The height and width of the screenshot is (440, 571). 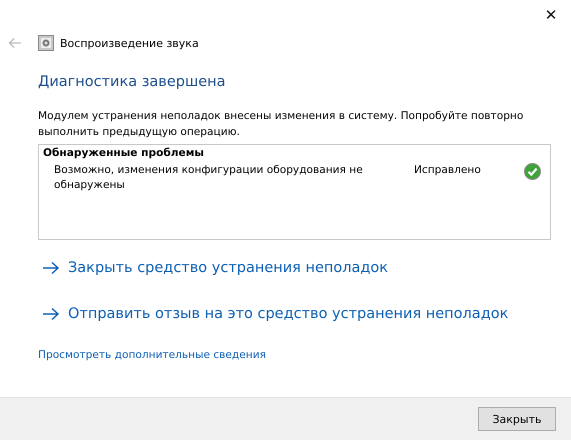 What do you see at coordinates (517, 419) in the screenshot?
I see `close-dialog-button: Закрыть` at bounding box center [517, 419].